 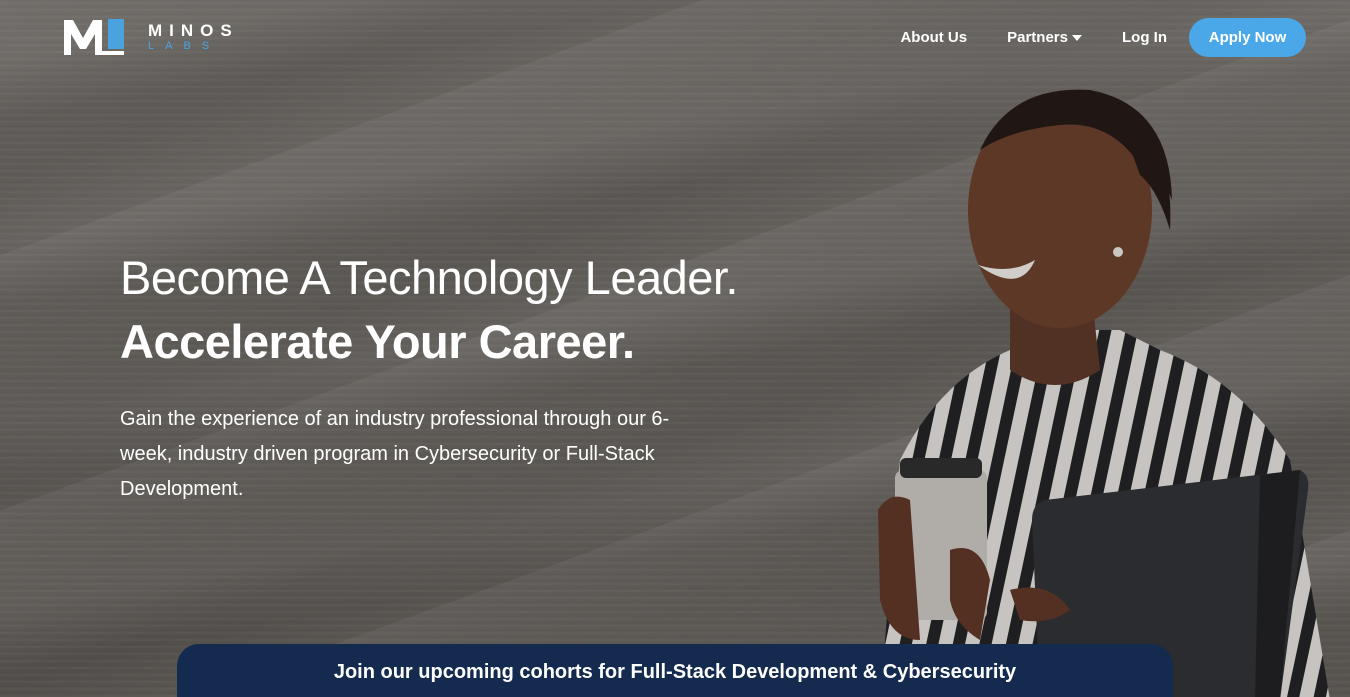 I want to click on hero-headline-primary: Become A Technology Leader., so click(x=429, y=277).